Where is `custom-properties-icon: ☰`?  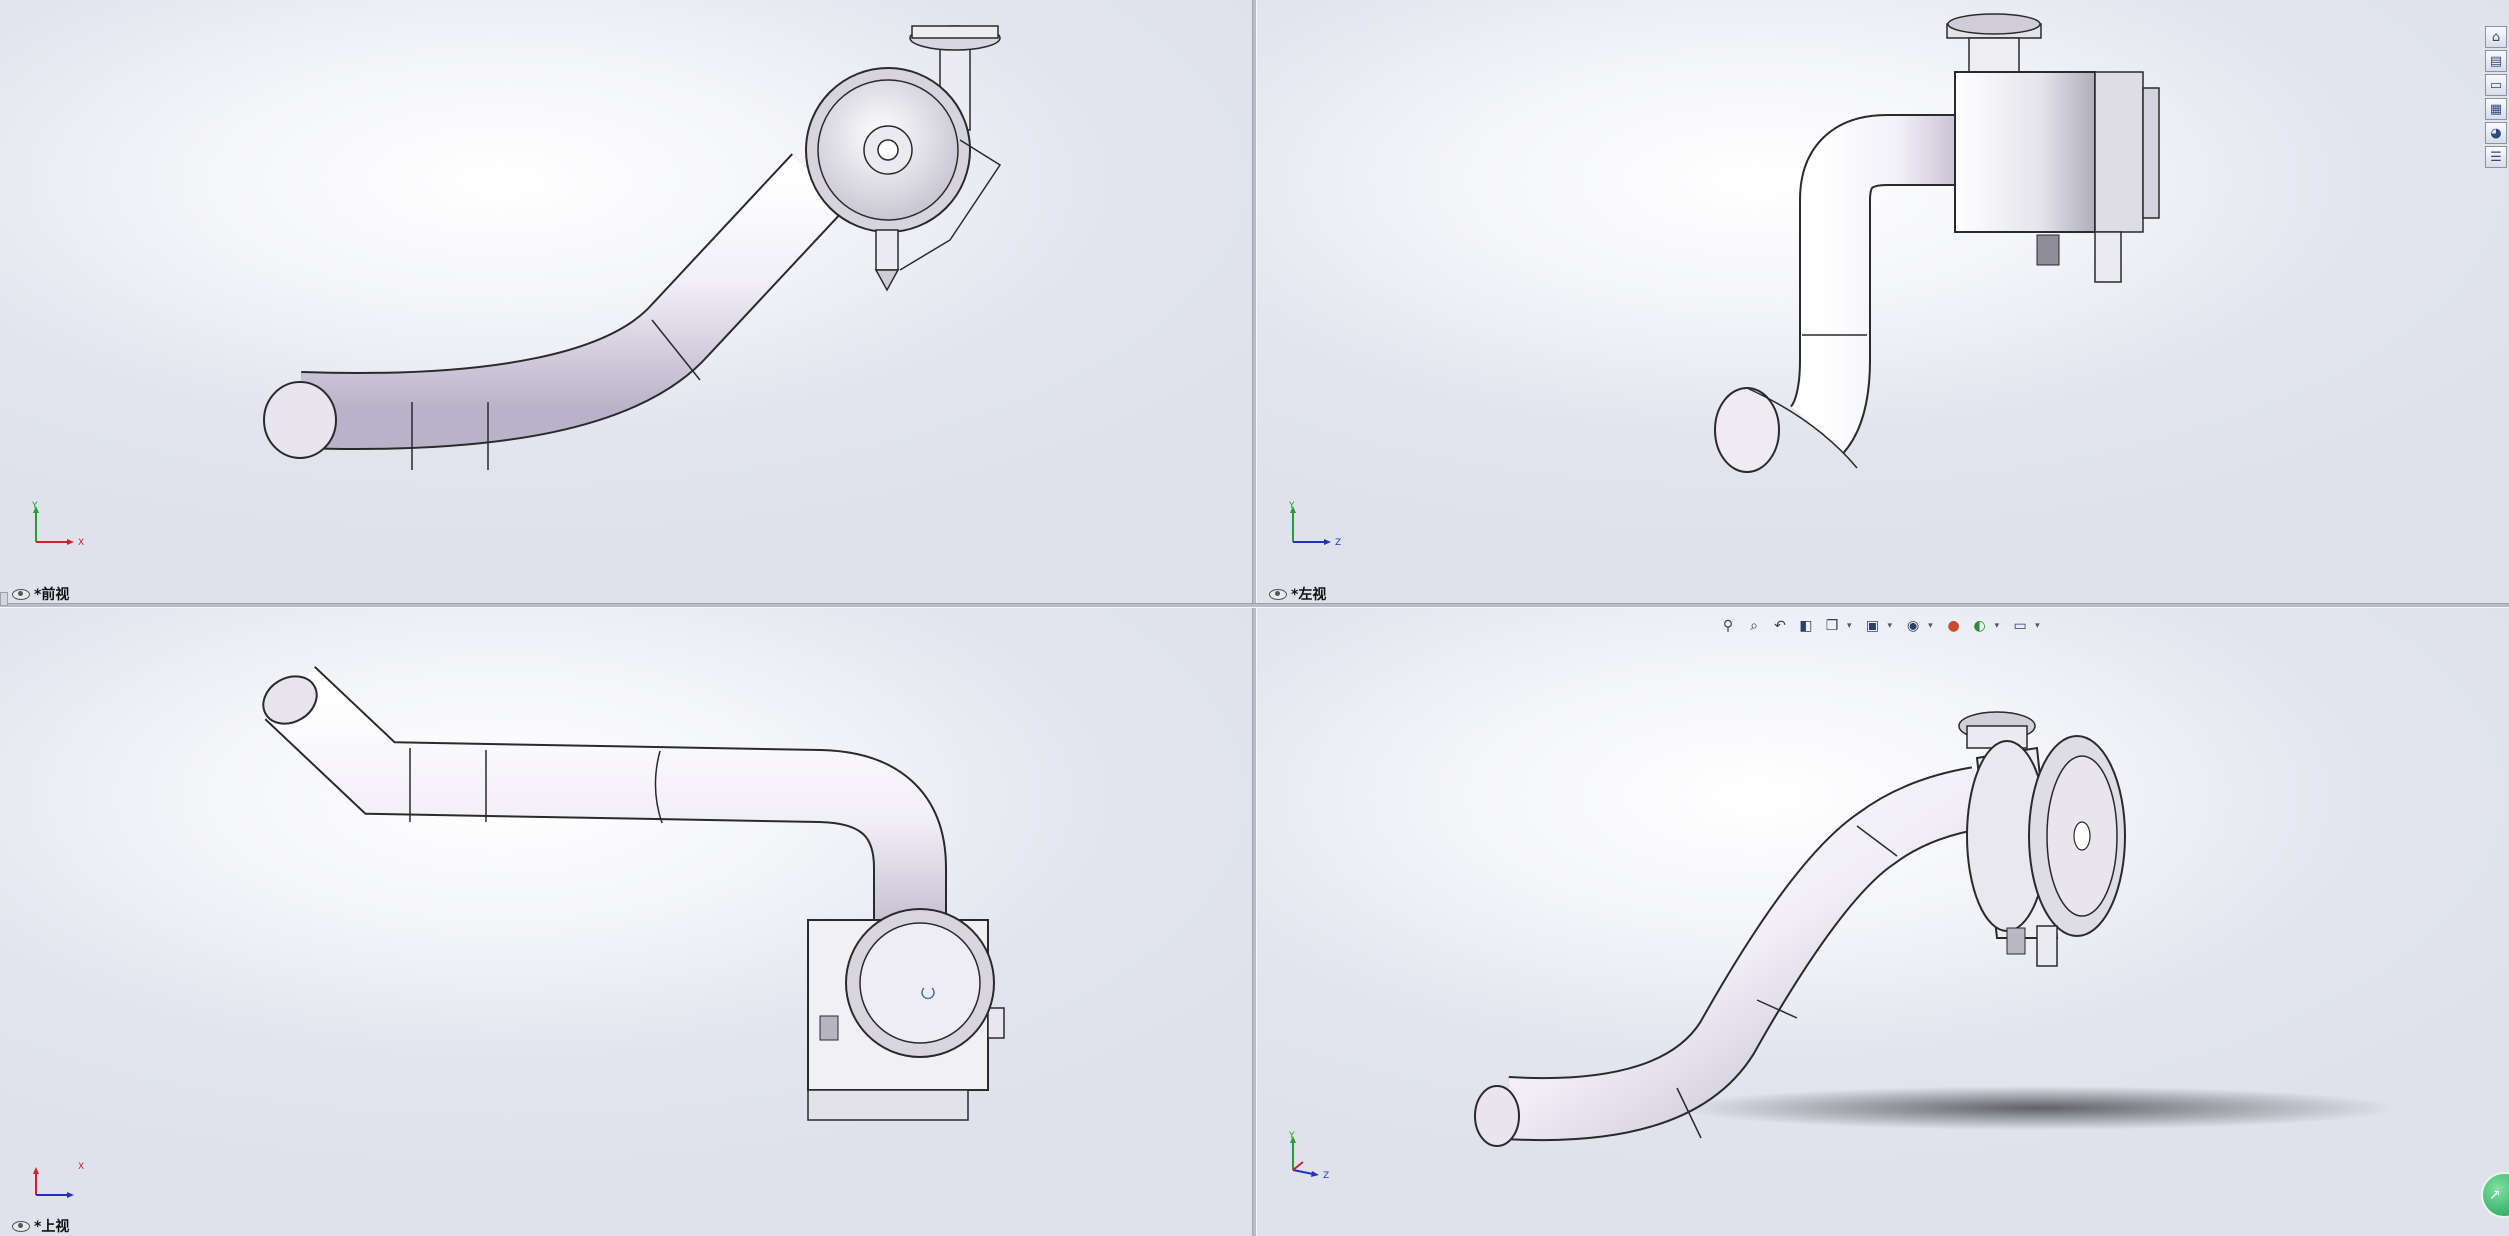 custom-properties-icon: ☰ is located at coordinates (2496, 157).